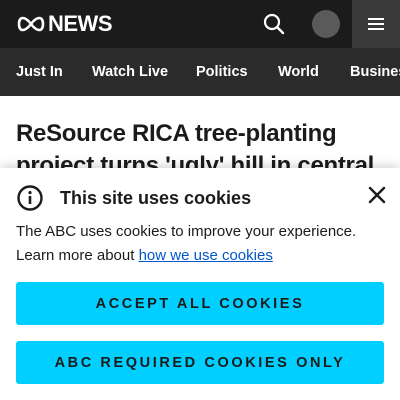  I want to click on cookie-policy-link: how we use cookies, so click(206, 255).